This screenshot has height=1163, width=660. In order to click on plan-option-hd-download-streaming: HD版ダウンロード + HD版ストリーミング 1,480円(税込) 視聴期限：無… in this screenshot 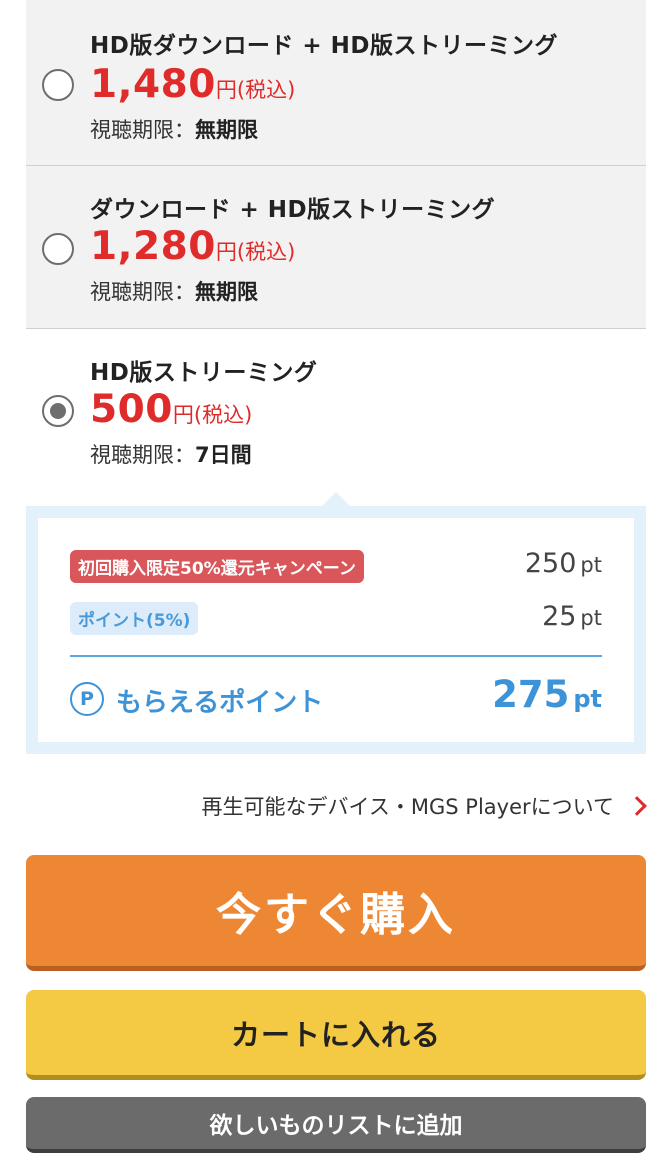, I will do `click(336, 83)`.